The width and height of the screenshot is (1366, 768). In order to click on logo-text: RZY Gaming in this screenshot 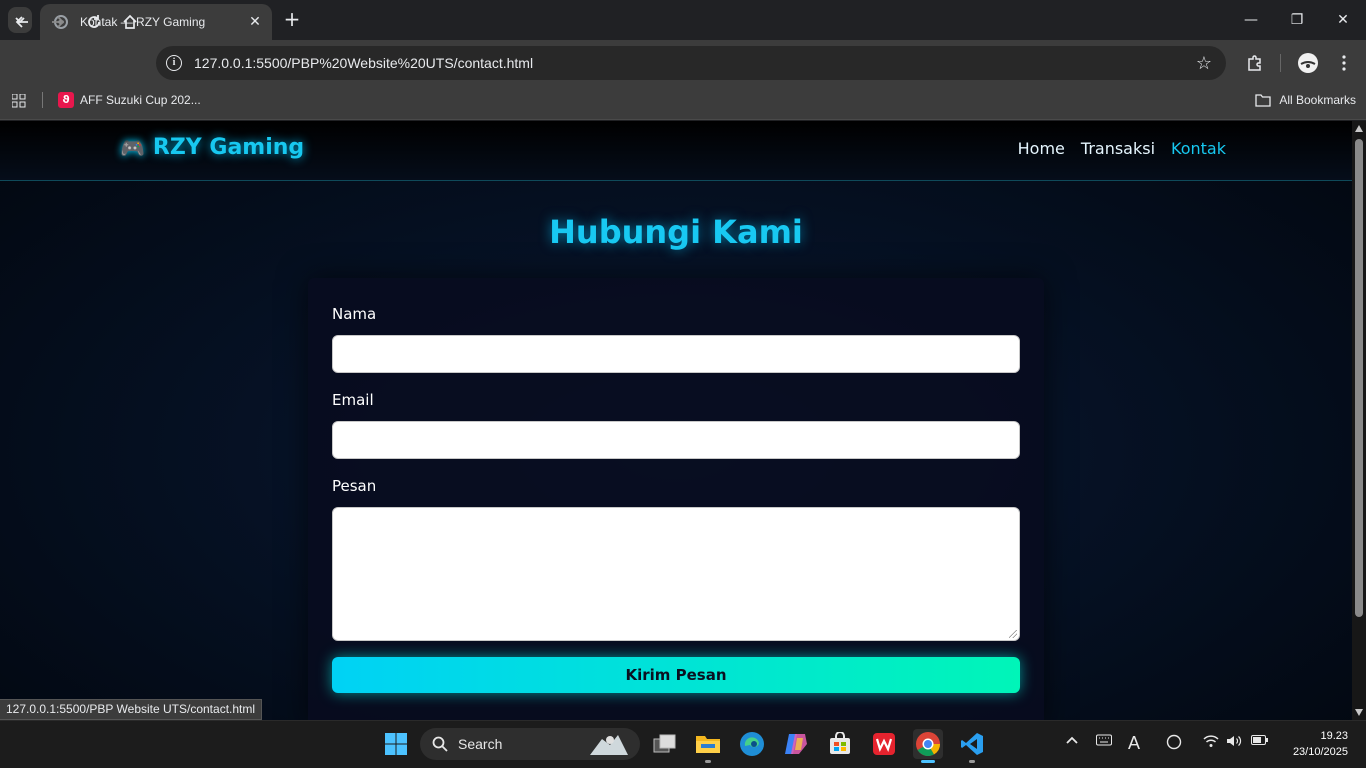, I will do `click(228, 147)`.